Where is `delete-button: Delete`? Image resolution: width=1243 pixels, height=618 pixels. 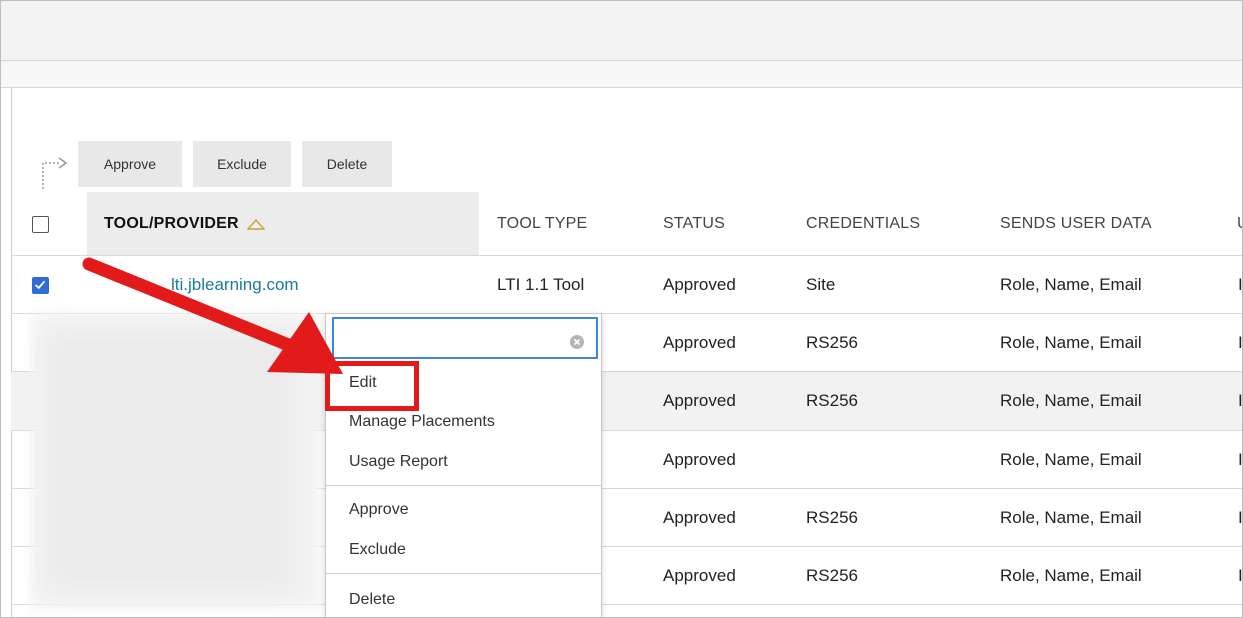
delete-button: Delete is located at coordinates (347, 164).